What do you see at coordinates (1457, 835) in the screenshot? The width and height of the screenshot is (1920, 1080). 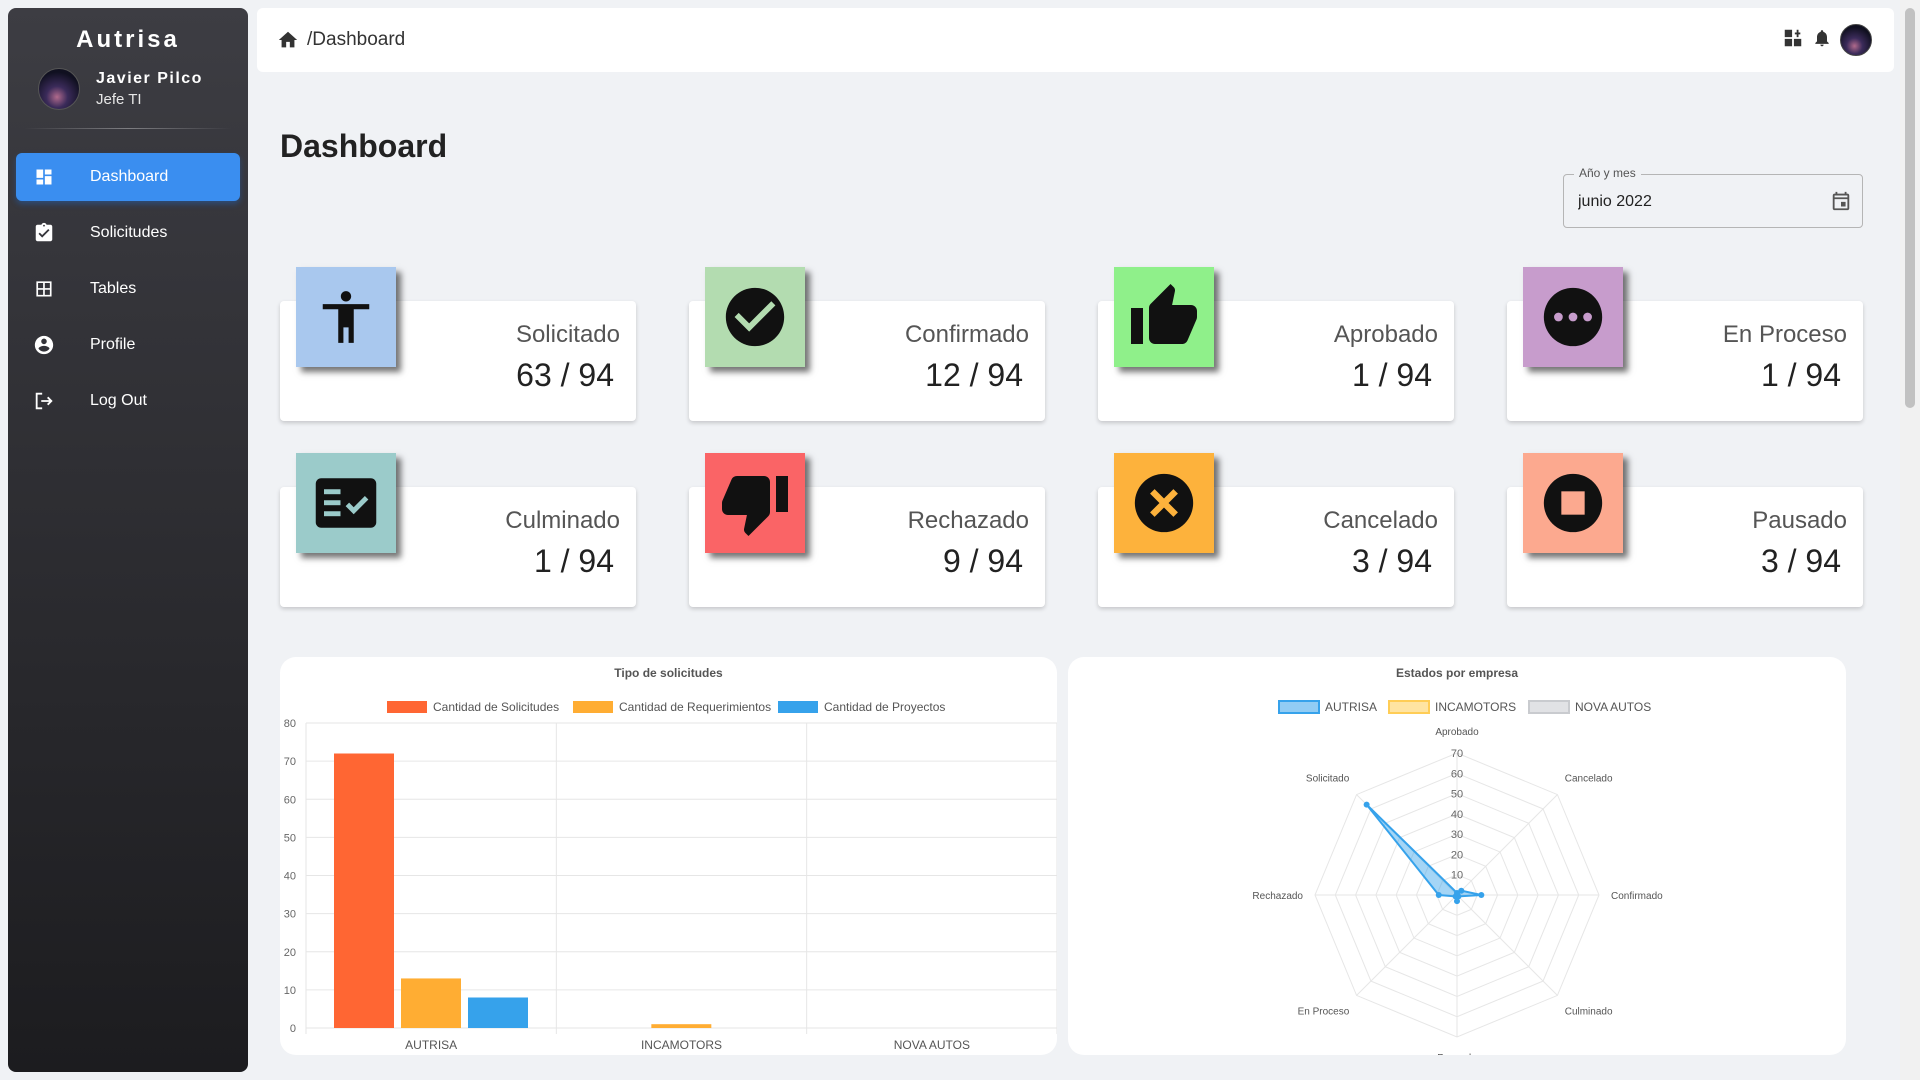 I see `r-tick-label: 30` at bounding box center [1457, 835].